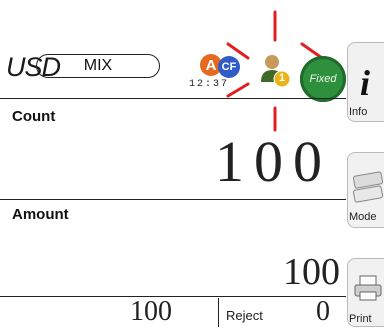 The height and width of the screenshot is (328, 384). I want to click on banknotes-icon, so click(368, 187).